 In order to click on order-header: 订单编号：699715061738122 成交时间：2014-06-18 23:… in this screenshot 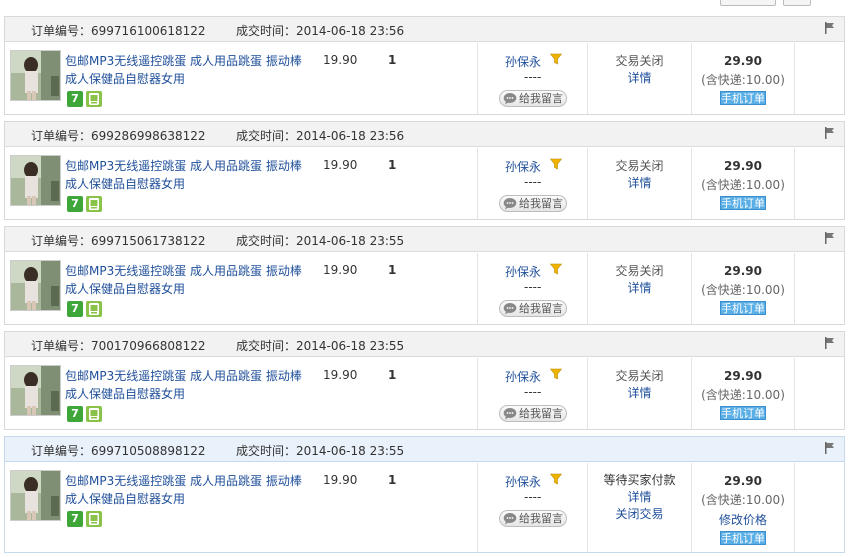, I will do `click(424, 239)`.